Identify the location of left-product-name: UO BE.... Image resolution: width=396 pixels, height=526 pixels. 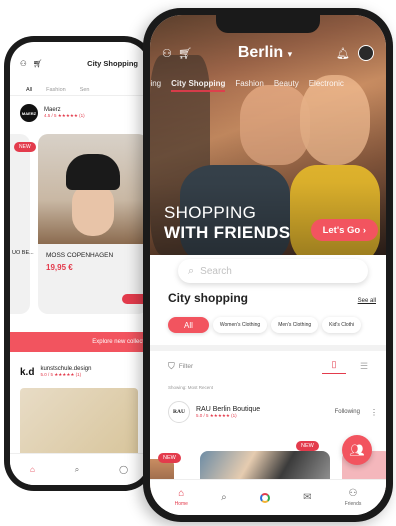
(23, 253).